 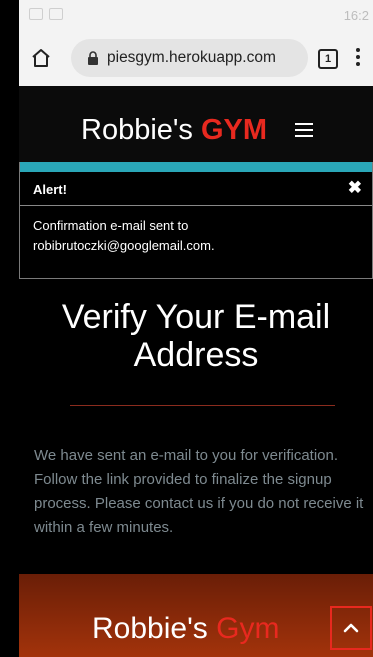 I want to click on footer: Robbie's Gym, so click(x=196, y=615).